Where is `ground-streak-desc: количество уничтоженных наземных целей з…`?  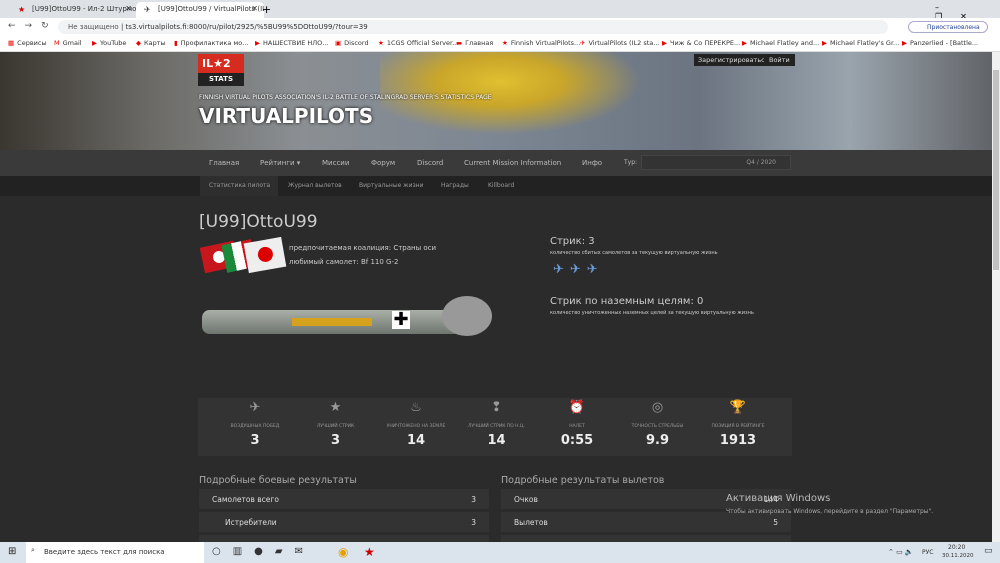
ground-streak-desc: количество уничтоженных наземных целей з… is located at coordinates (652, 313).